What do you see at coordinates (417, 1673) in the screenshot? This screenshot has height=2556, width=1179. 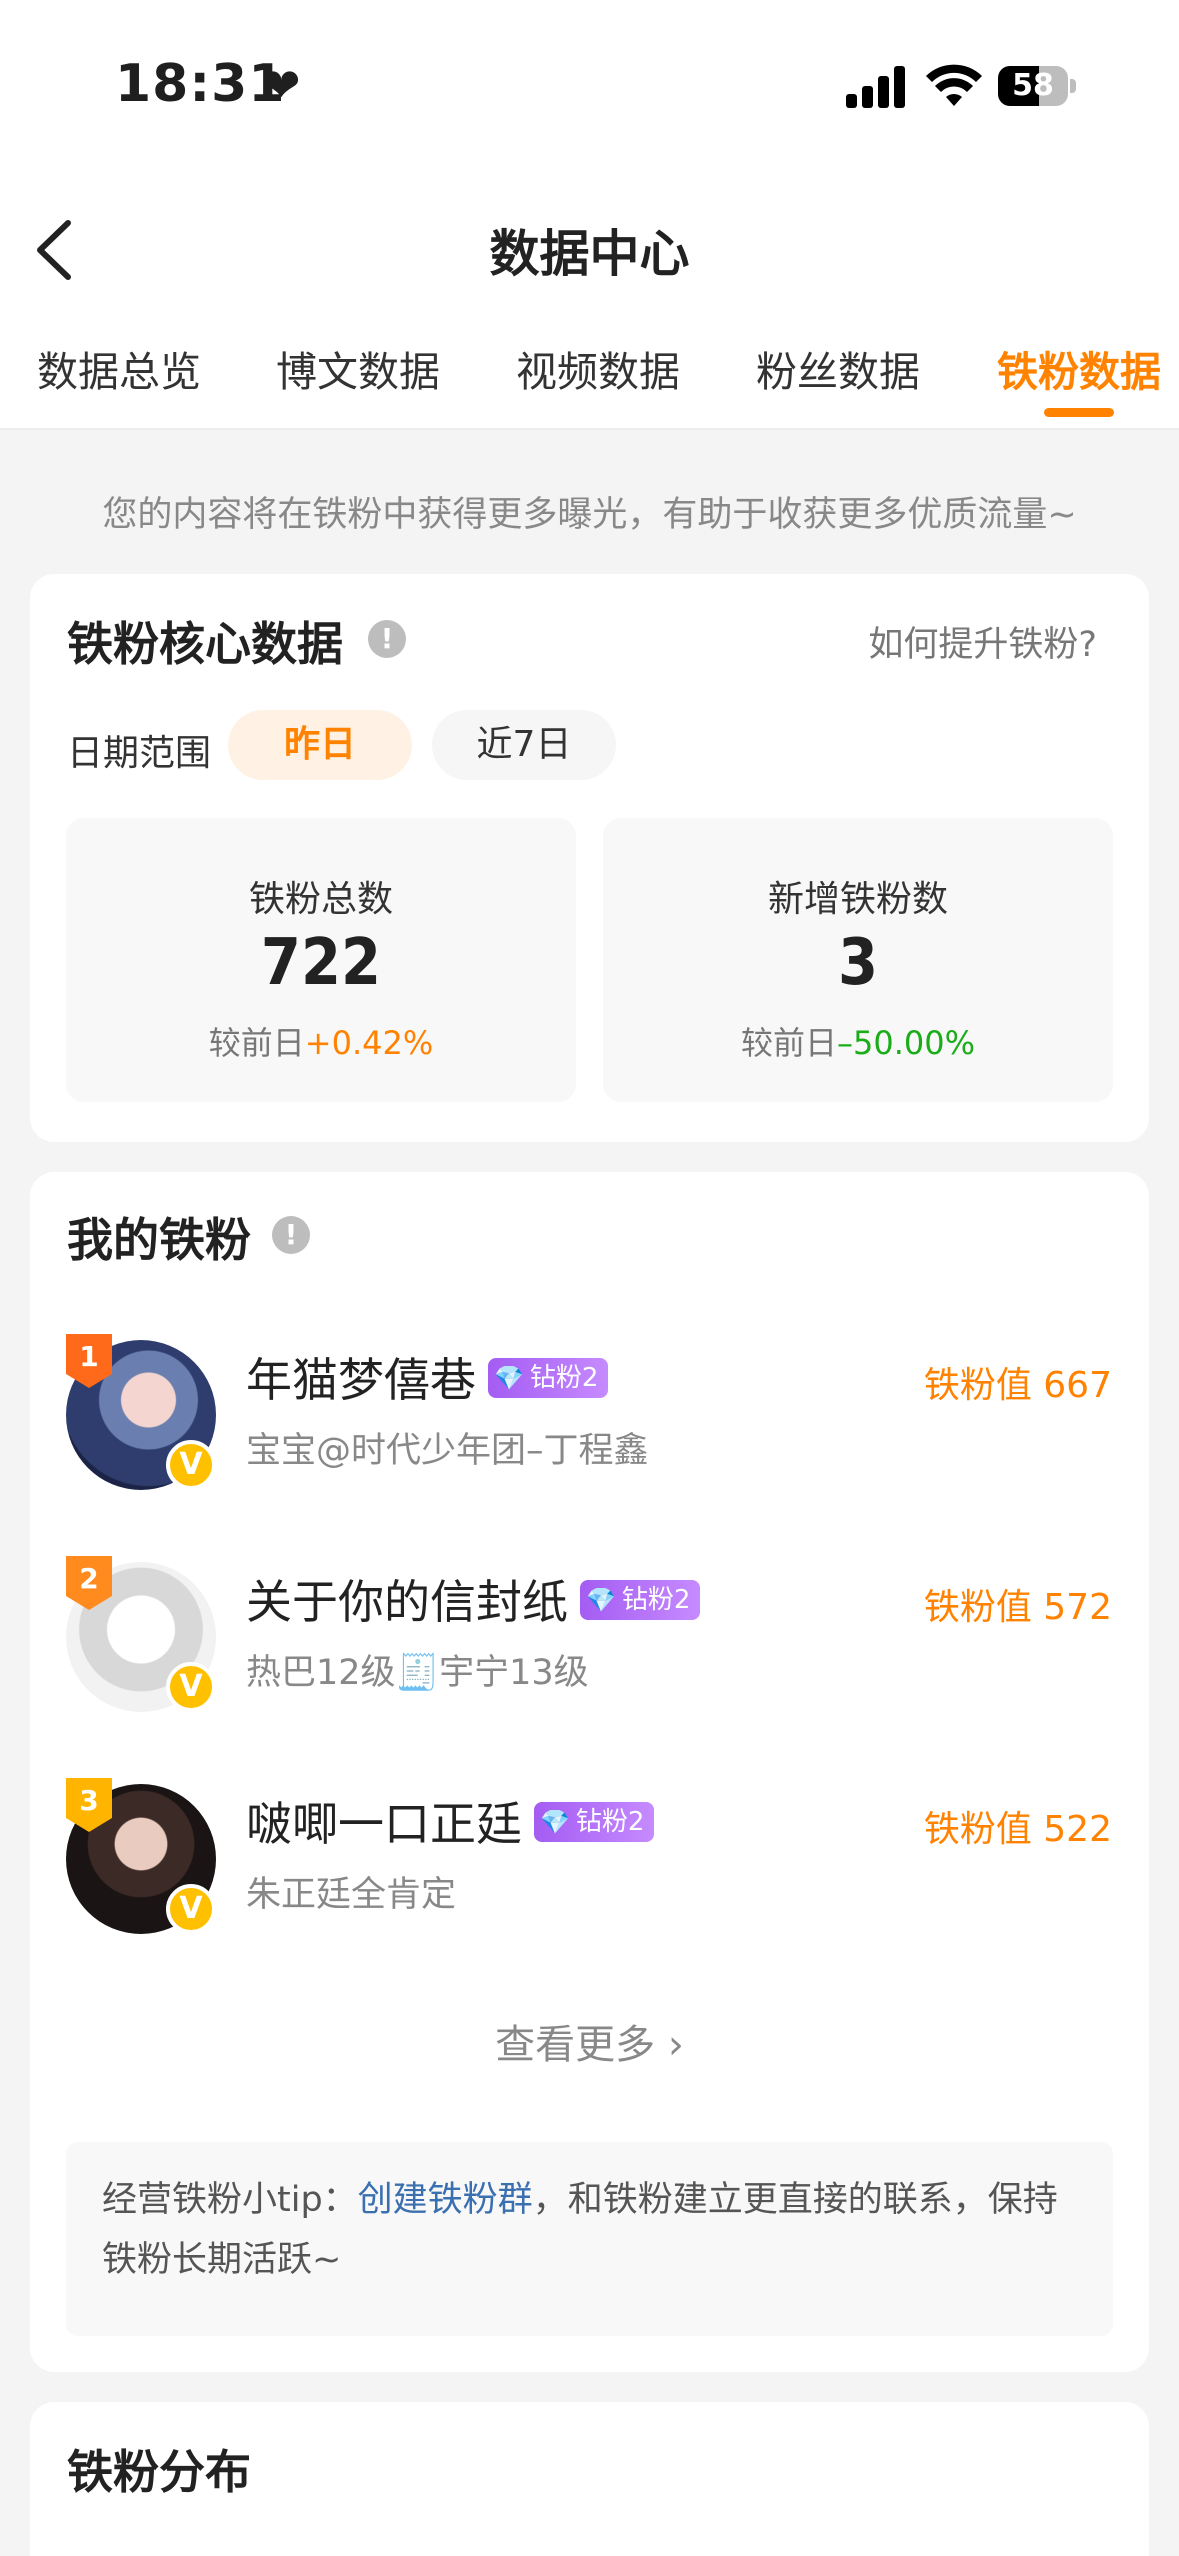 I see `fan-description: 热巴12级🧾宇宁13级` at bounding box center [417, 1673].